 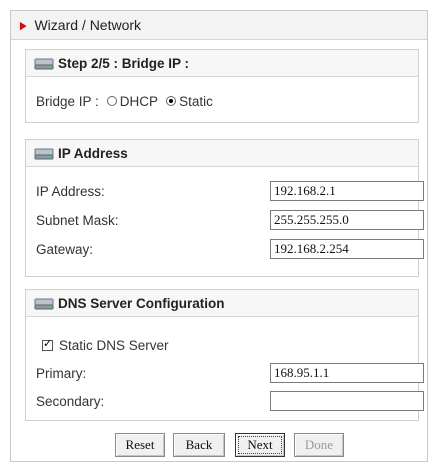 I want to click on ip-address-input: 192.168.2.1, so click(x=347, y=191).